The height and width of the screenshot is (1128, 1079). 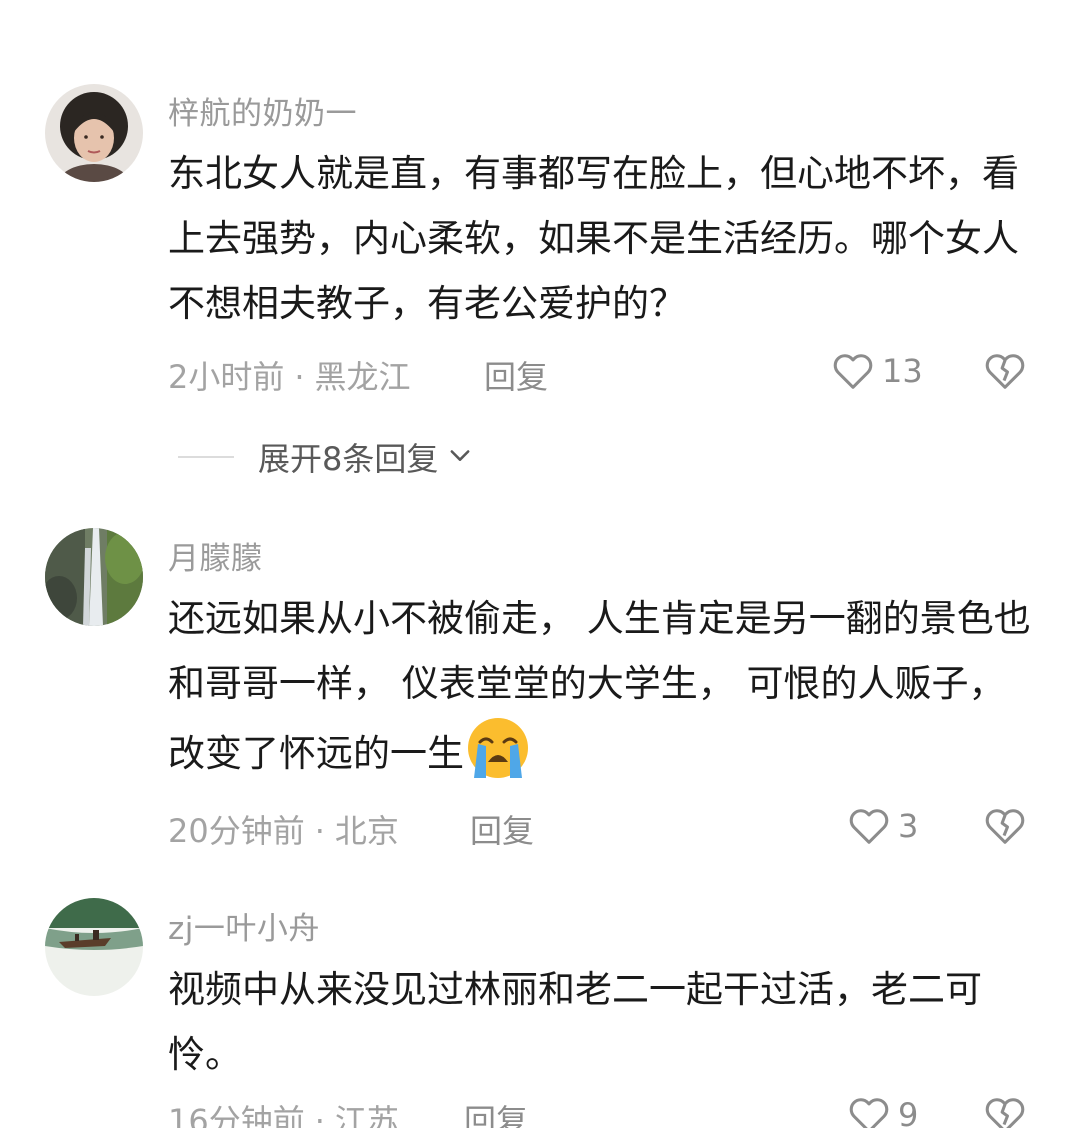 I want to click on like-button: 3, so click(x=882, y=826).